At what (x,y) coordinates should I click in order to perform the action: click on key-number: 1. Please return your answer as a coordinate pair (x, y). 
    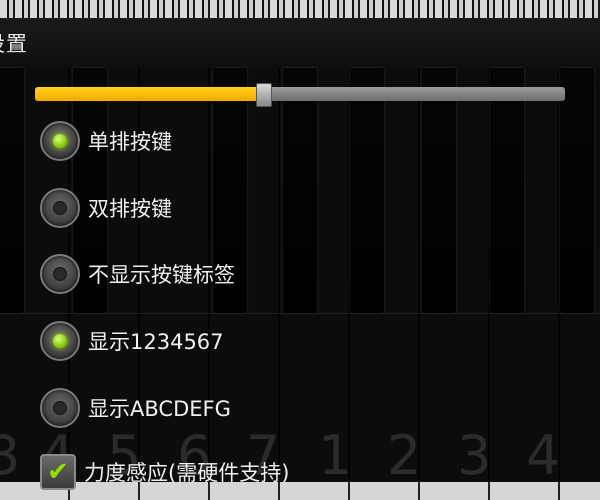
    Looking at the image, I should click on (335, 455).